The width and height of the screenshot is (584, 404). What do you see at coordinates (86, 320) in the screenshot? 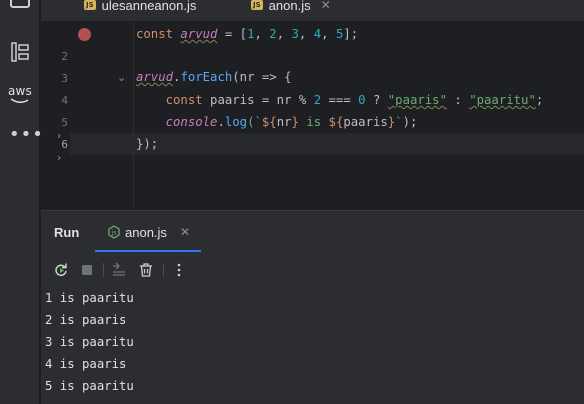
I see `console-line: 2 is paaris` at bounding box center [86, 320].